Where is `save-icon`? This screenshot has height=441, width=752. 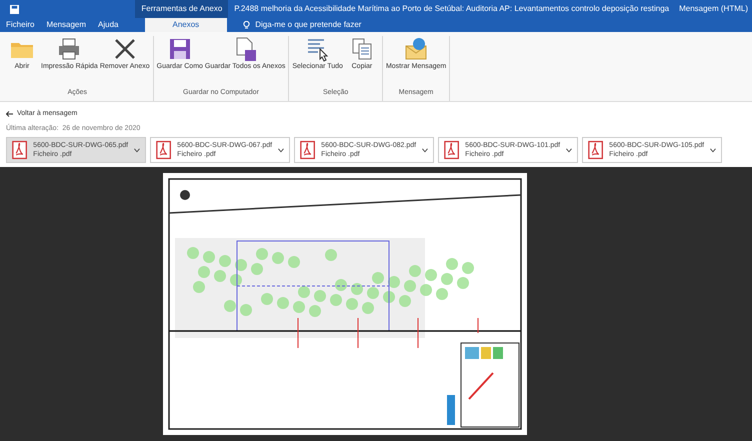
save-icon is located at coordinates (14, 9).